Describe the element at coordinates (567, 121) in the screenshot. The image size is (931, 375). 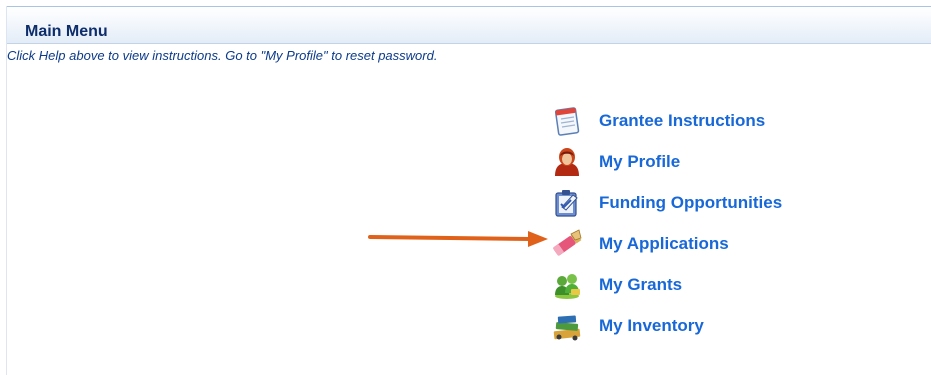
I see `notepad-icon` at that location.